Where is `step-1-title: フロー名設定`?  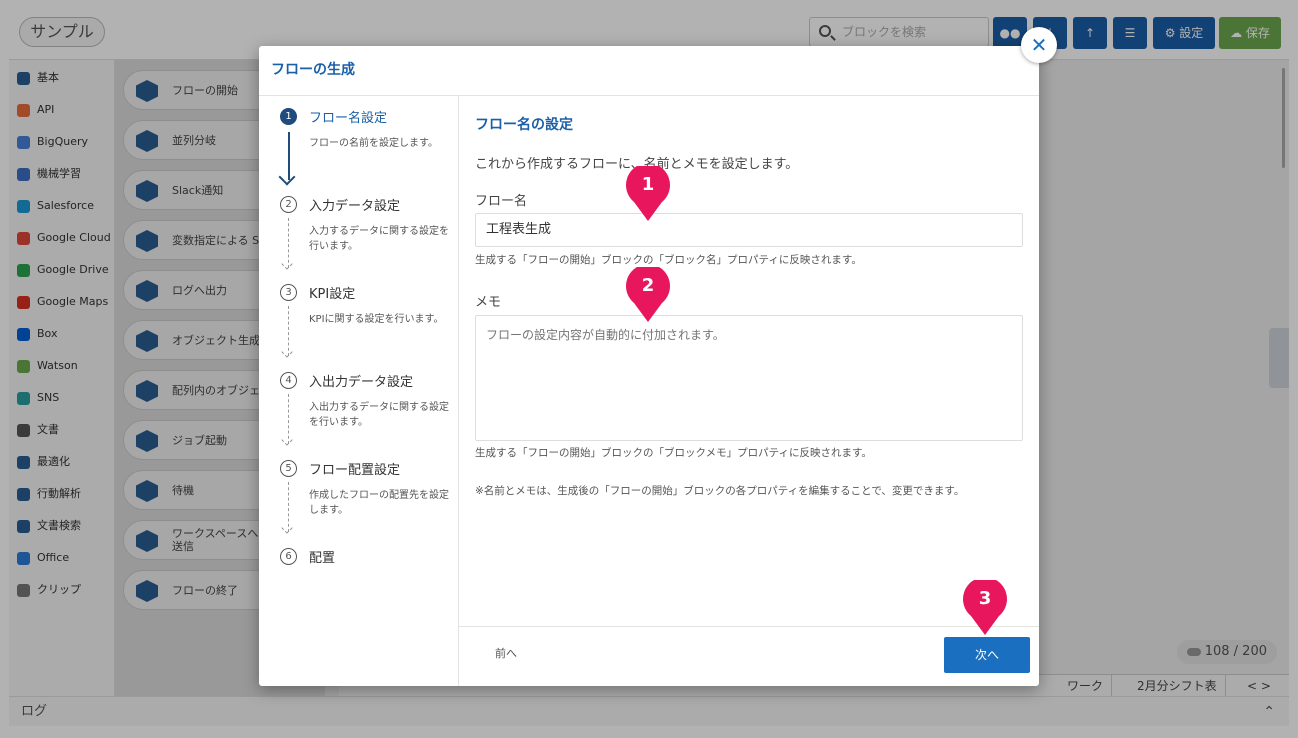 step-1-title: フロー名設定 is located at coordinates (348, 116).